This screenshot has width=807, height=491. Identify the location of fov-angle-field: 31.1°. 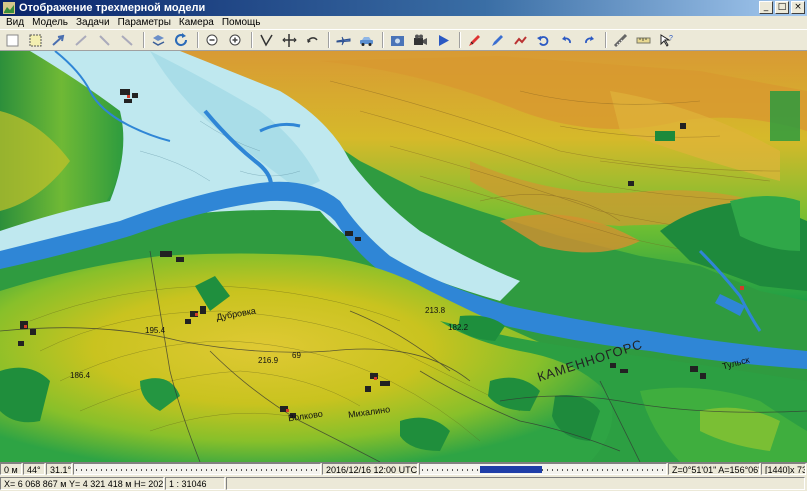
(59, 469).